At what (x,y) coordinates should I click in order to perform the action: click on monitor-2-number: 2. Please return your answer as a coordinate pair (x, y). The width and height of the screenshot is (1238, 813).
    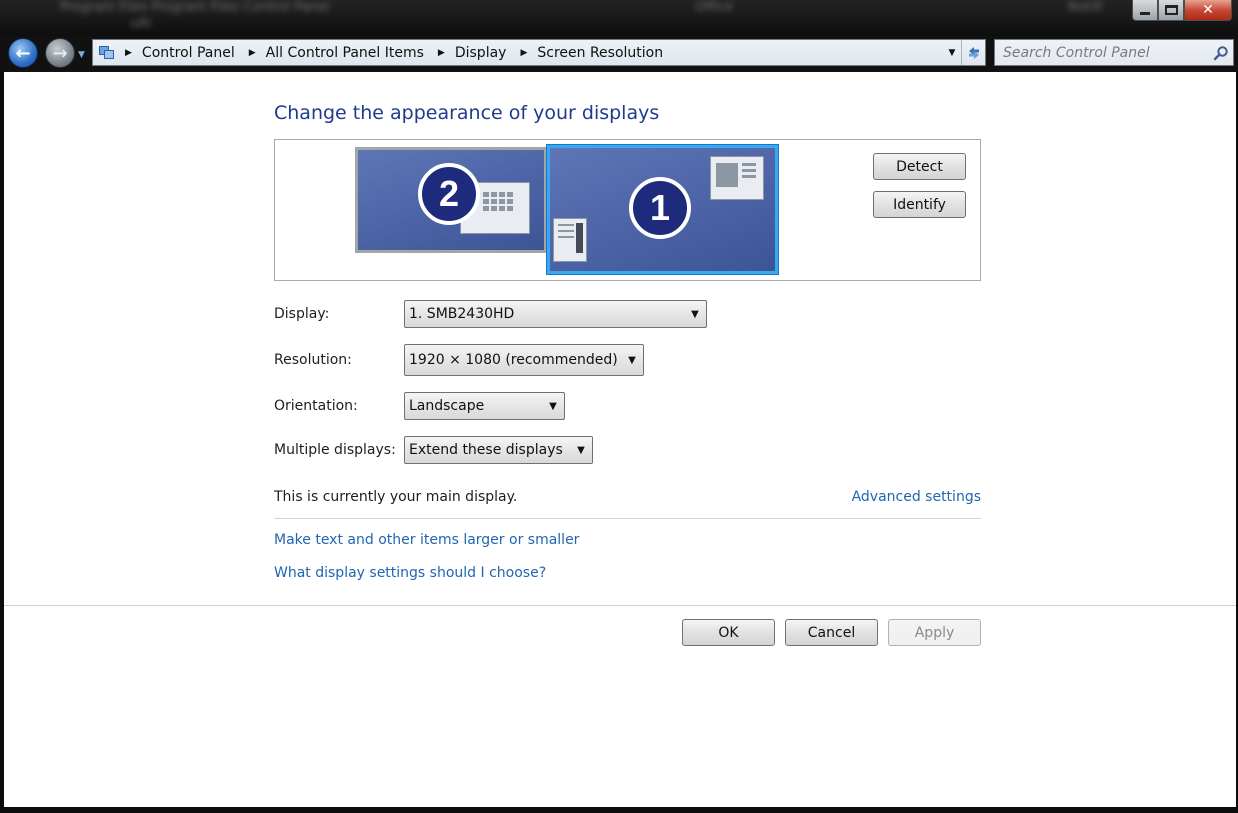
    Looking at the image, I should click on (449, 193).